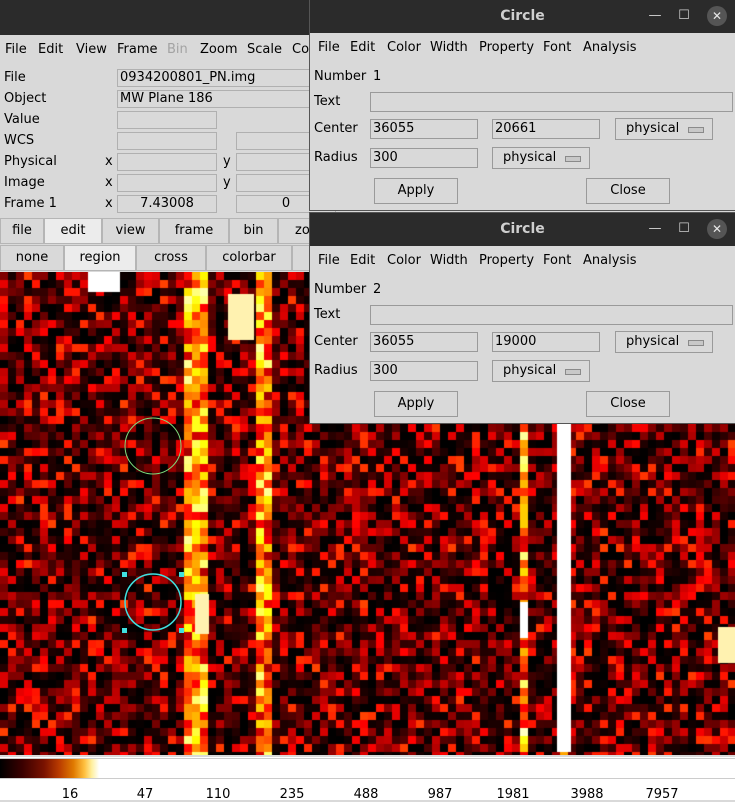 This screenshot has width=735, height=802. I want to click on file-value: 0934200801_PN.img, so click(214, 78).